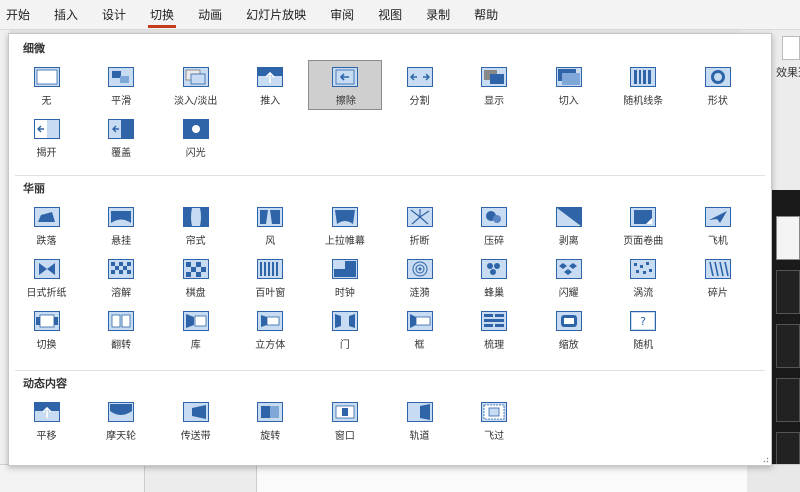  Describe the element at coordinates (494, 241) in the screenshot. I see `transition-option-label: 压碎` at that location.